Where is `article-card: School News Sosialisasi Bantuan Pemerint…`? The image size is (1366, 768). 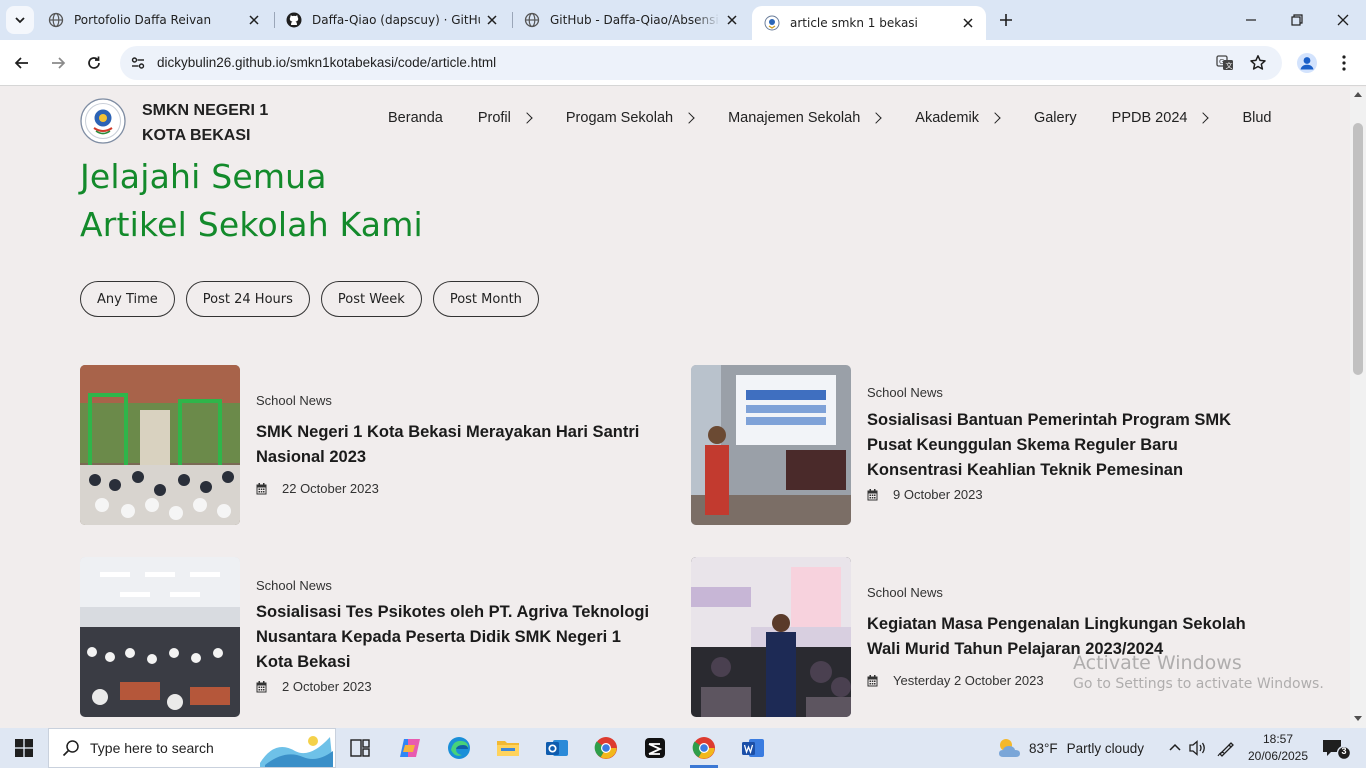 article-card: School News Sosialisasi Bantuan Pemerint… is located at coordinates (981, 445).